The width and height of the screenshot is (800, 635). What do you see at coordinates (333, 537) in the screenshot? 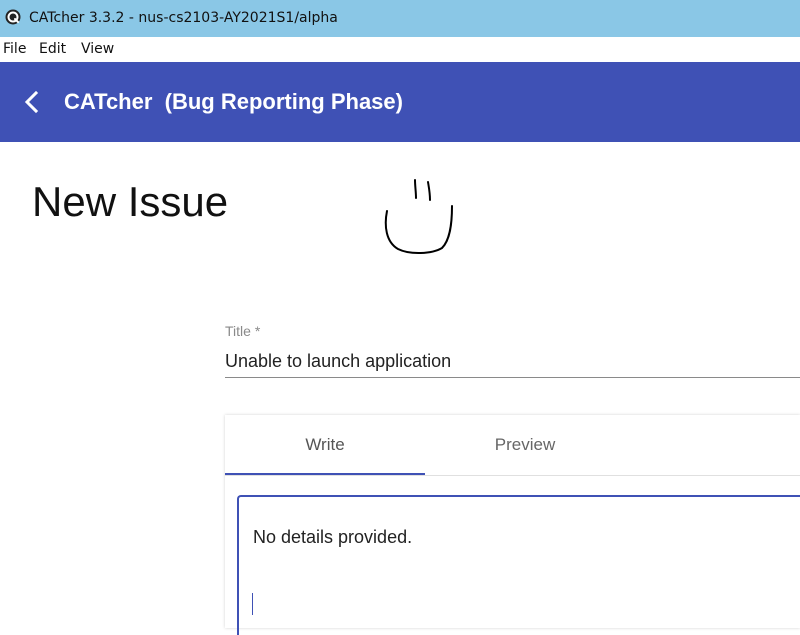
I see `description-text: No details provided.` at bounding box center [333, 537].